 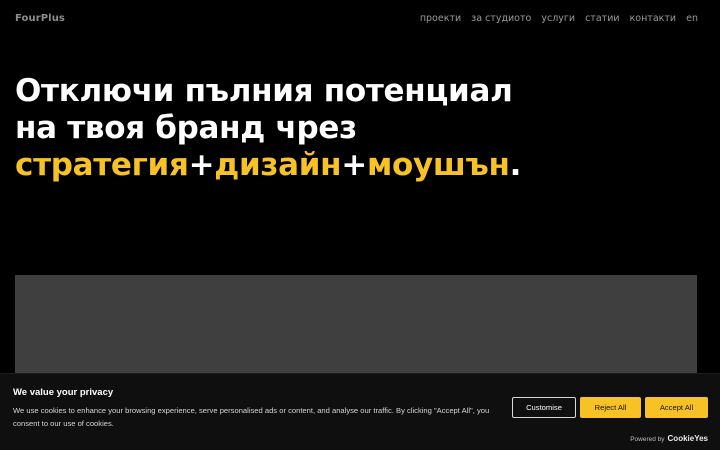 I want to click on nav-item-projects: проекти, so click(x=440, y=18).